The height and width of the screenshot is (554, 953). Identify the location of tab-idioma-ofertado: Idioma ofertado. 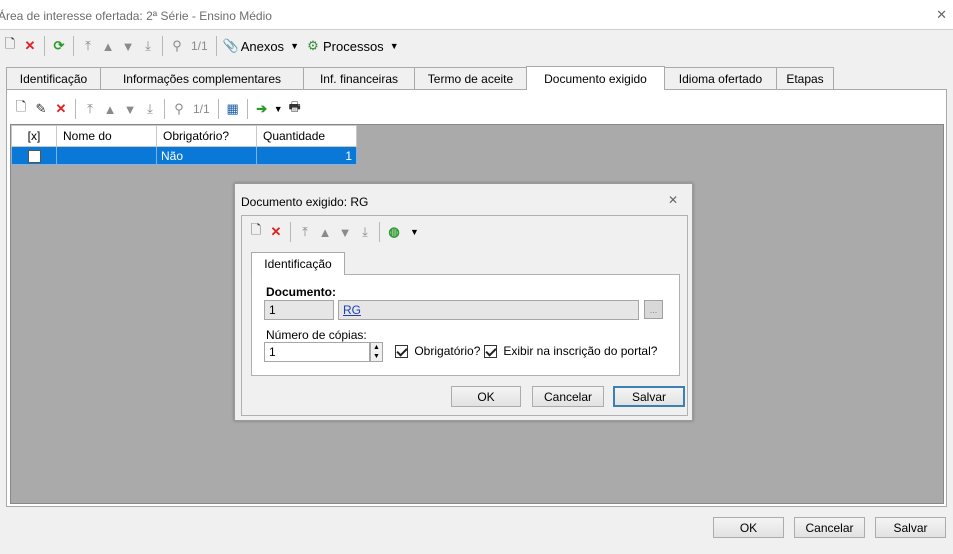
(720, 78).